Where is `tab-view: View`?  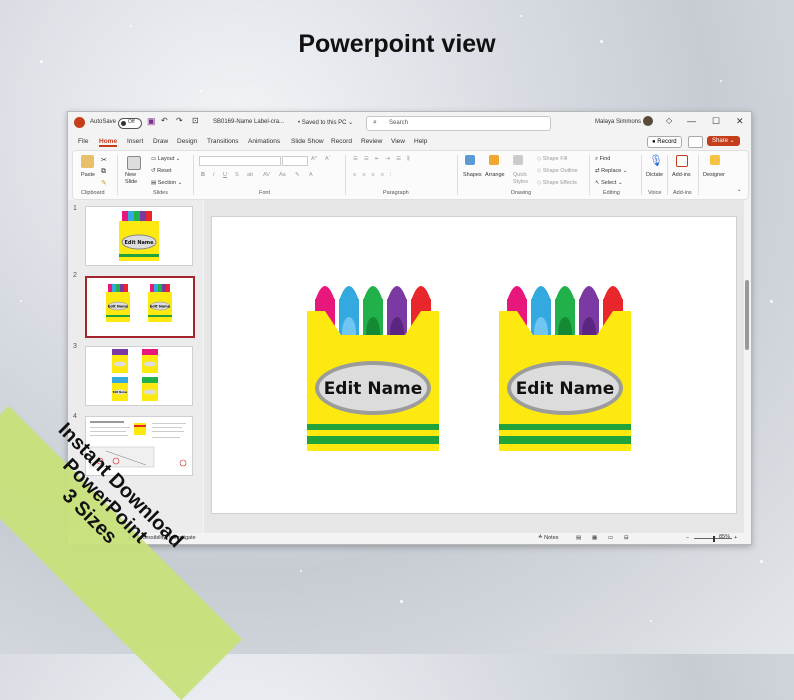 tab-view: View is located at coordinates (398, 141).